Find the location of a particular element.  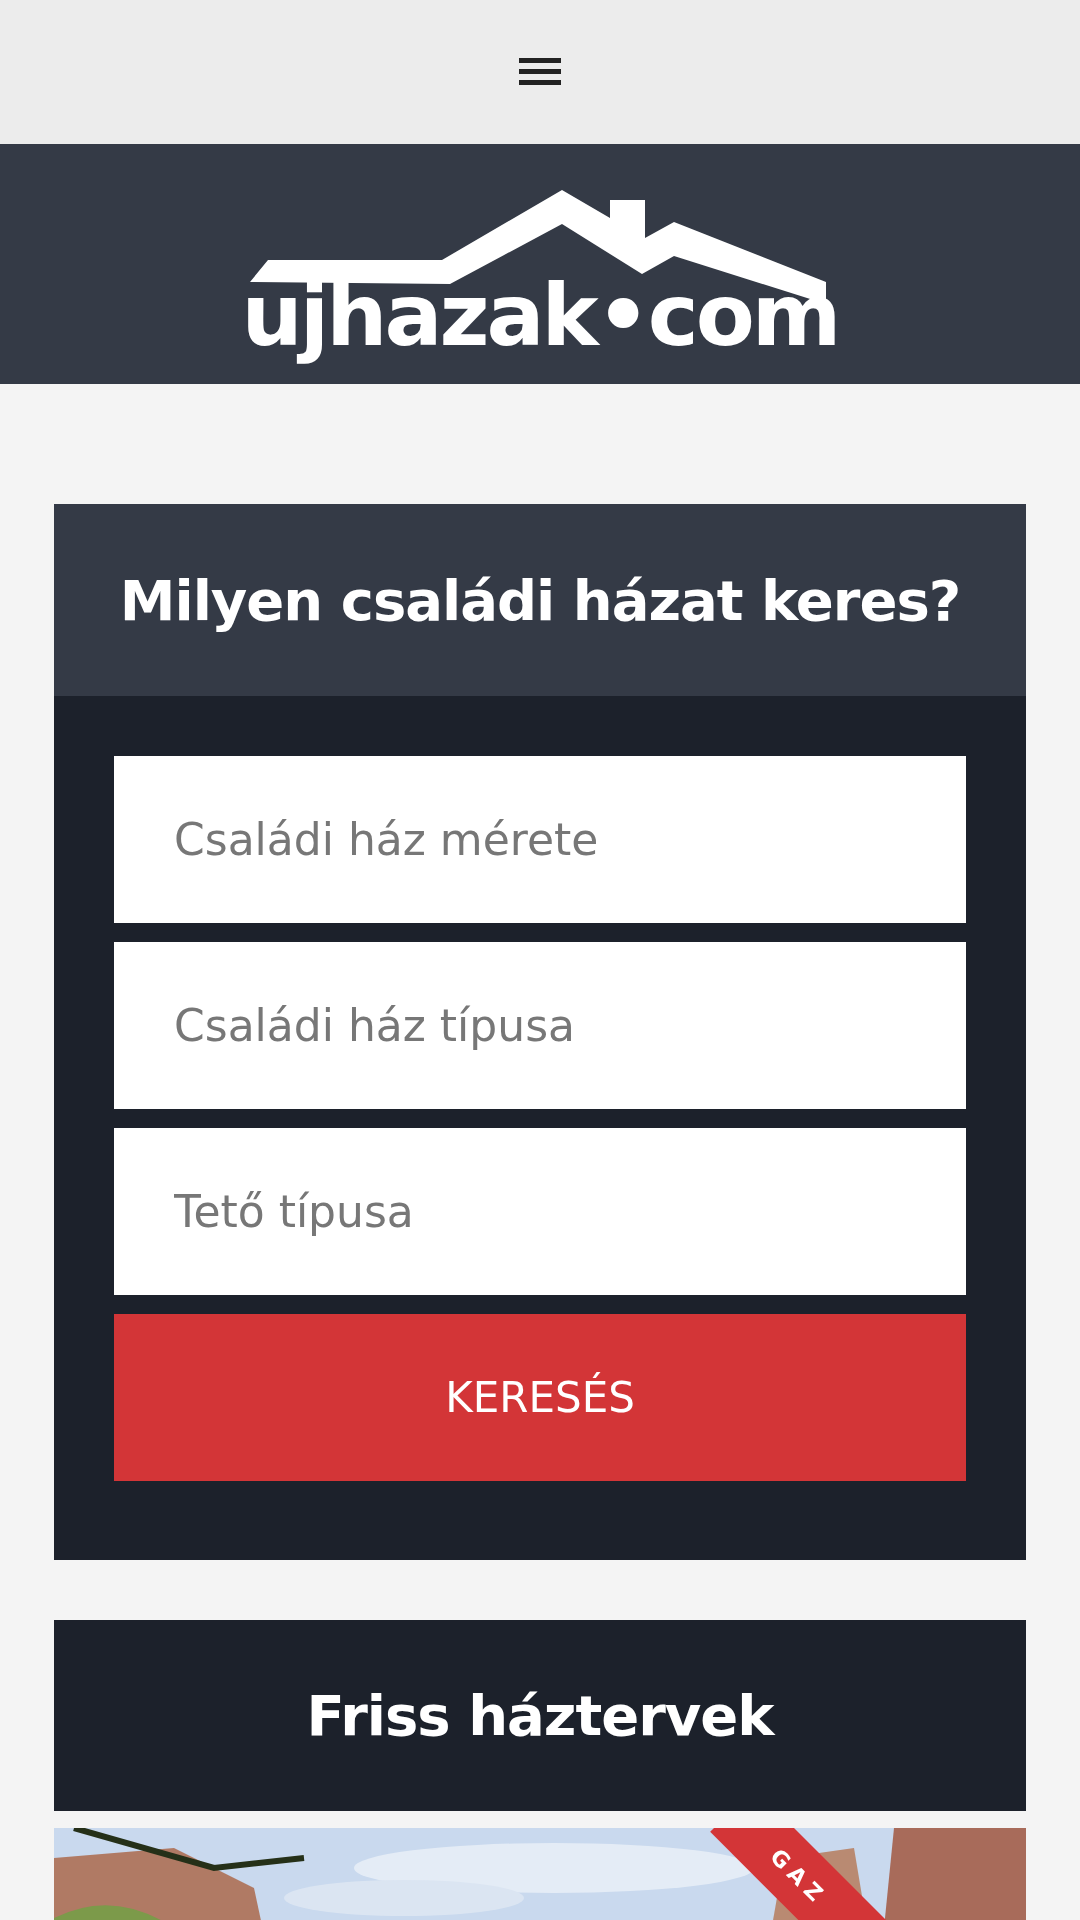

card-title: Milyen családi házat keres? is located at coordinates (540, 600).